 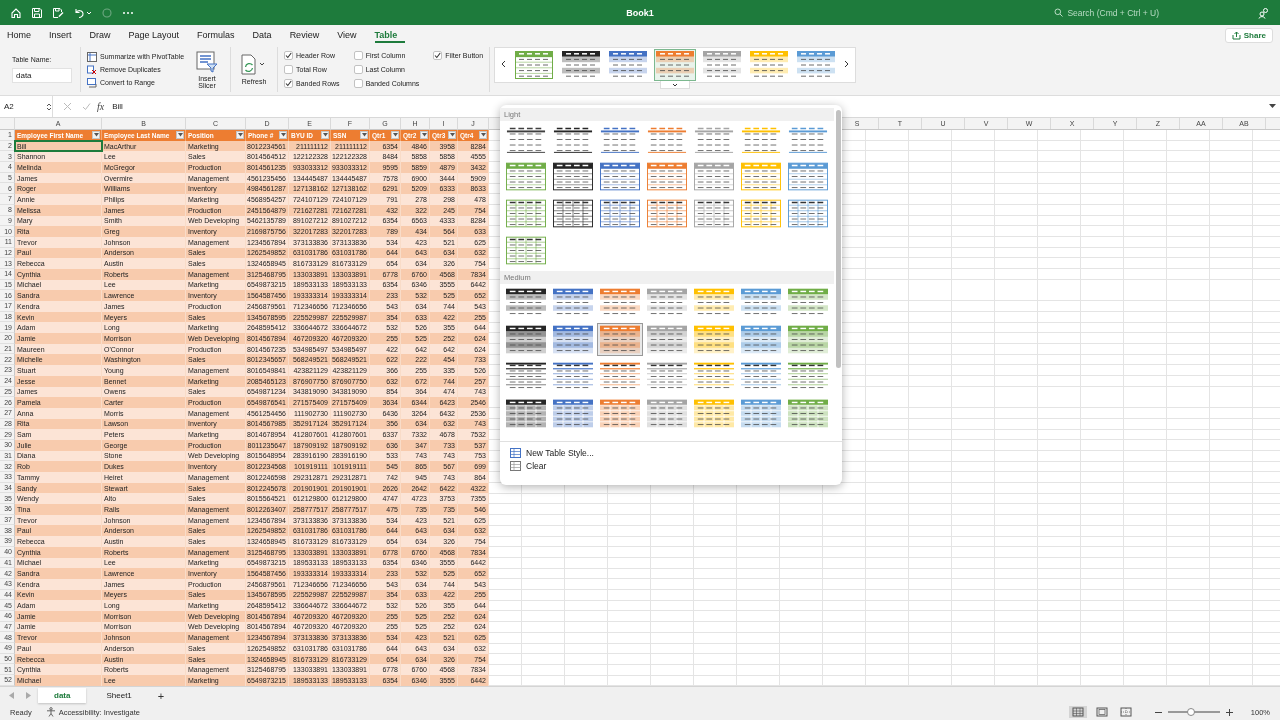 What do you see at coordinates (1059, 12) in the screenshot?
I see `search-icon` at bounding box center [1059, 12].